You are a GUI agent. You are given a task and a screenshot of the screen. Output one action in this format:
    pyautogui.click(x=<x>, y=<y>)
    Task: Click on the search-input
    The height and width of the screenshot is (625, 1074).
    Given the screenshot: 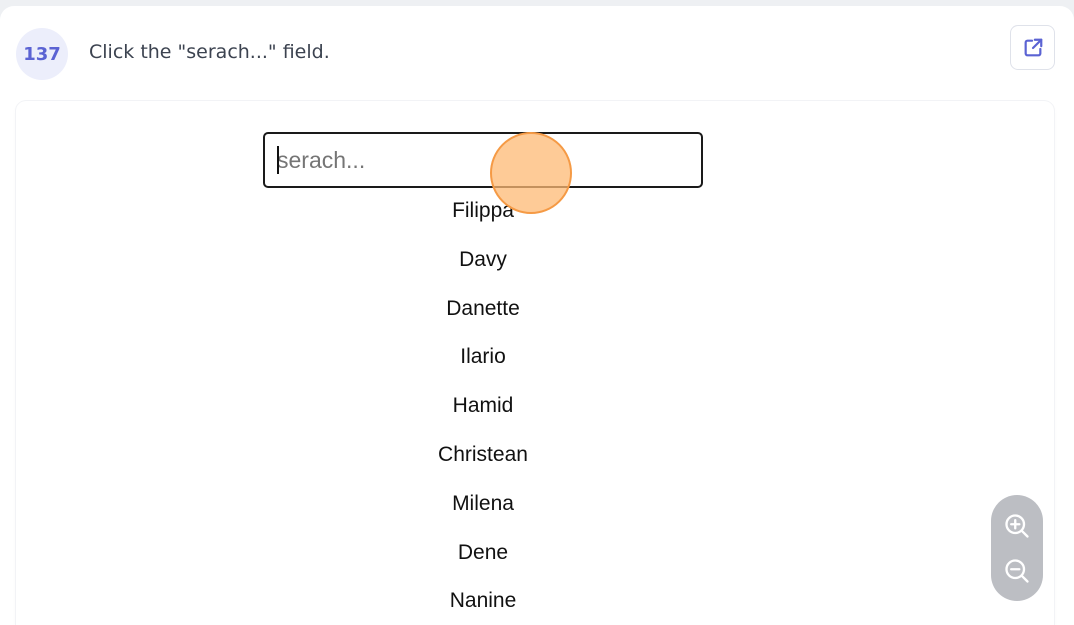 What is the action you would take?
    pyautogui.click(x=483, y=160)
    